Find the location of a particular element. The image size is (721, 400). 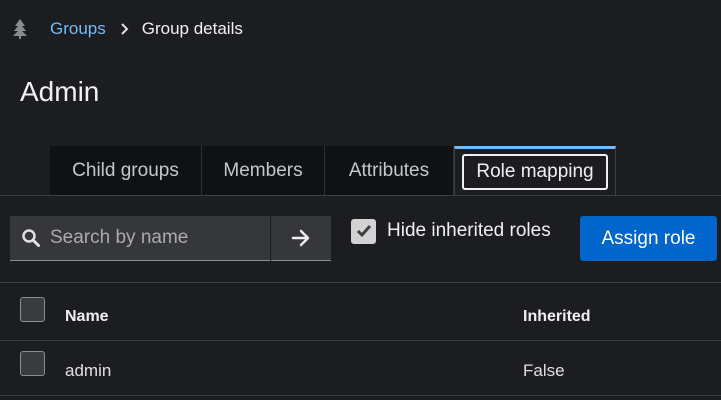

breadcrumb: Groups Group details is located at coordinates (127, 29).